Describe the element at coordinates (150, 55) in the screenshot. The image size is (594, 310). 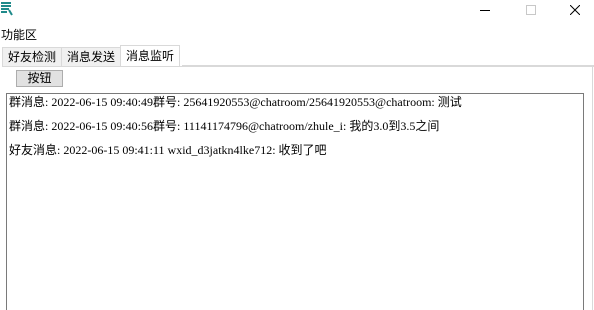
I see `tab-message-listen: 消息监听` at that location.